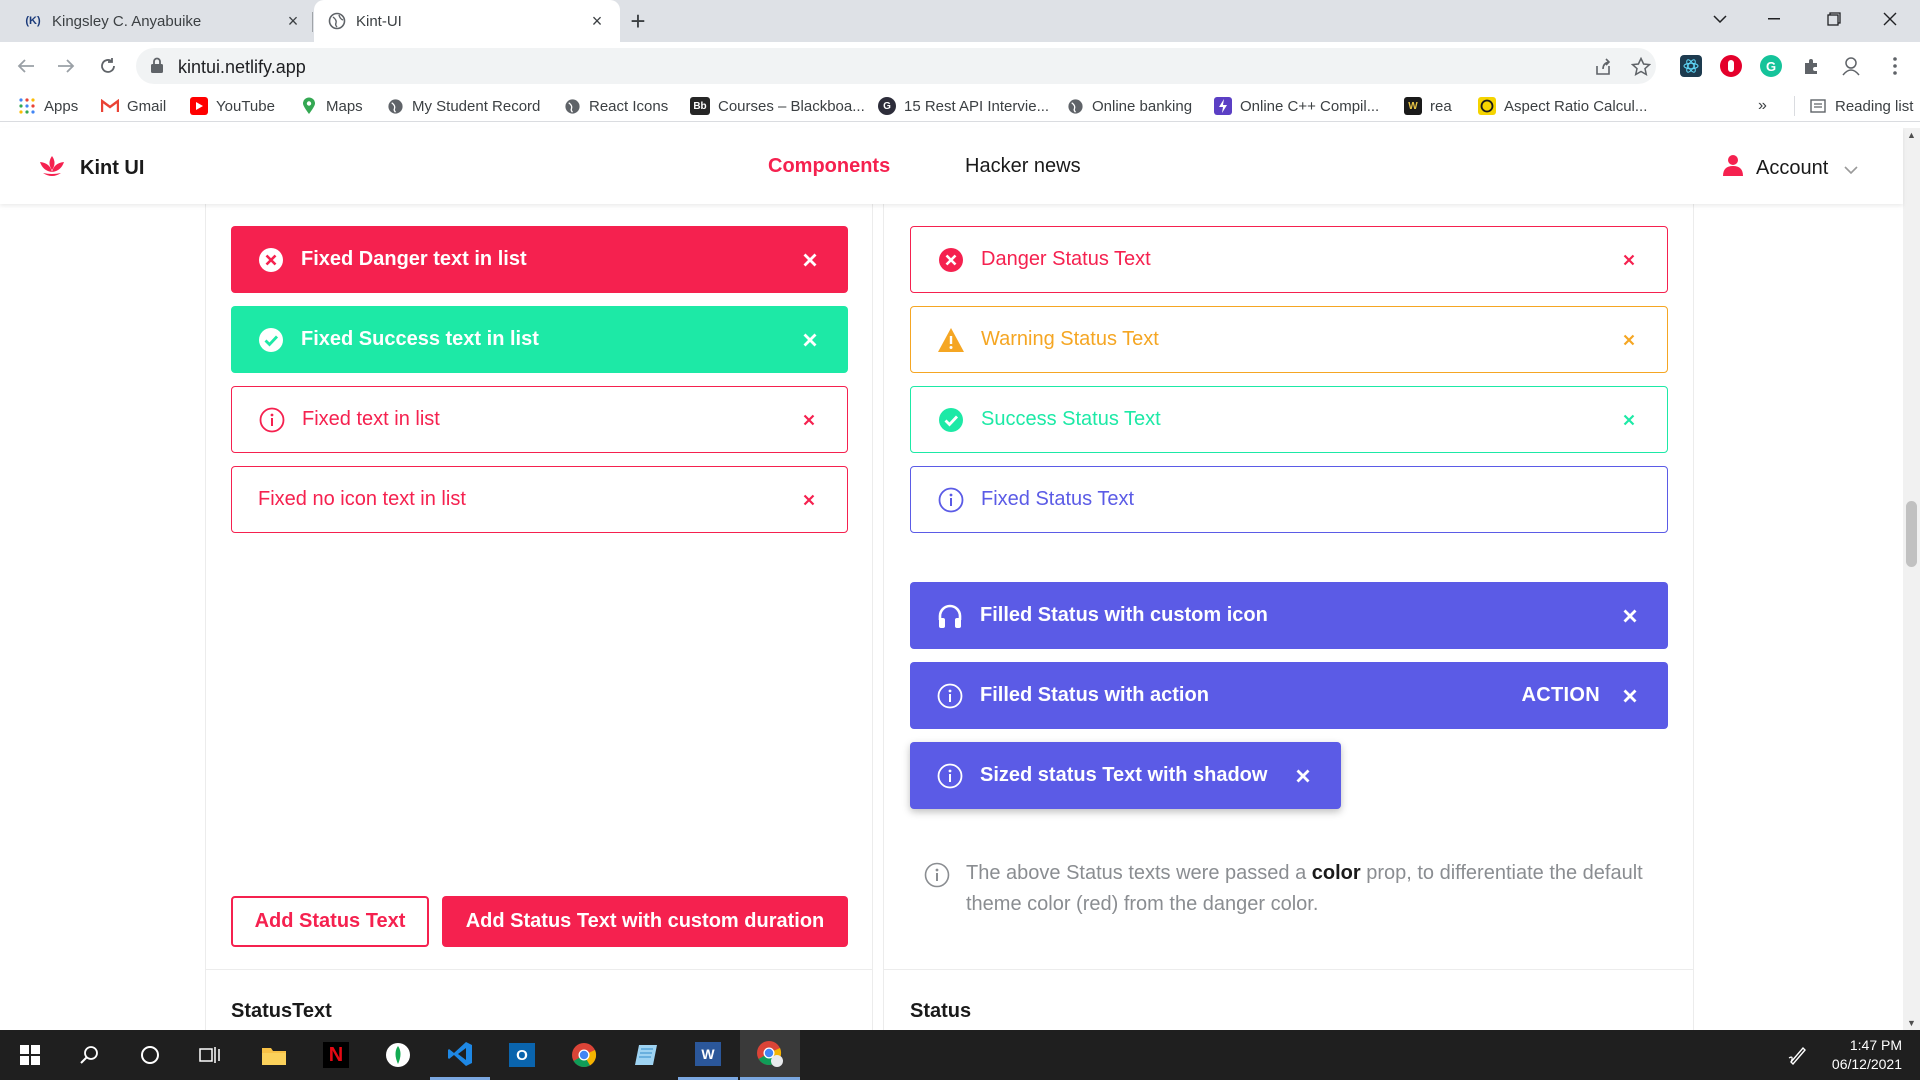 This screenshot has height=1080, width=1920. What do you see at coordinates (1124, 615) in the screenshot?
I see `status-label: Filled Status with custom icon` at bounding box center [1124, 615].